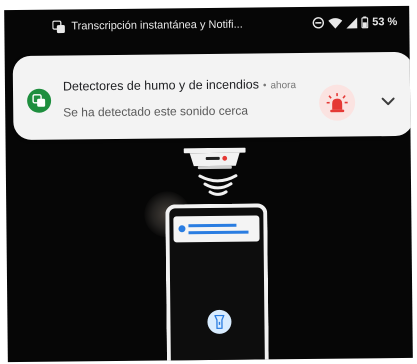 The height and width of the screenshot is (364, 417). I want to click on siren-icon, so click(337, 102).